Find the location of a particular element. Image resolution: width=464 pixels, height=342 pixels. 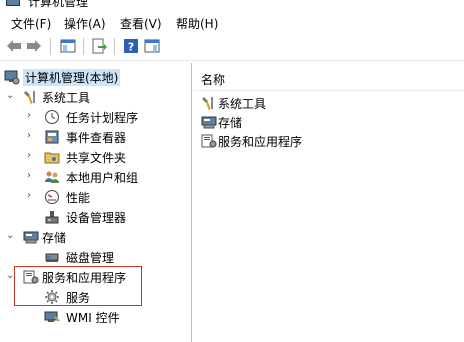

show-hide-console-tree-icon is located at coordinates (68, 46).